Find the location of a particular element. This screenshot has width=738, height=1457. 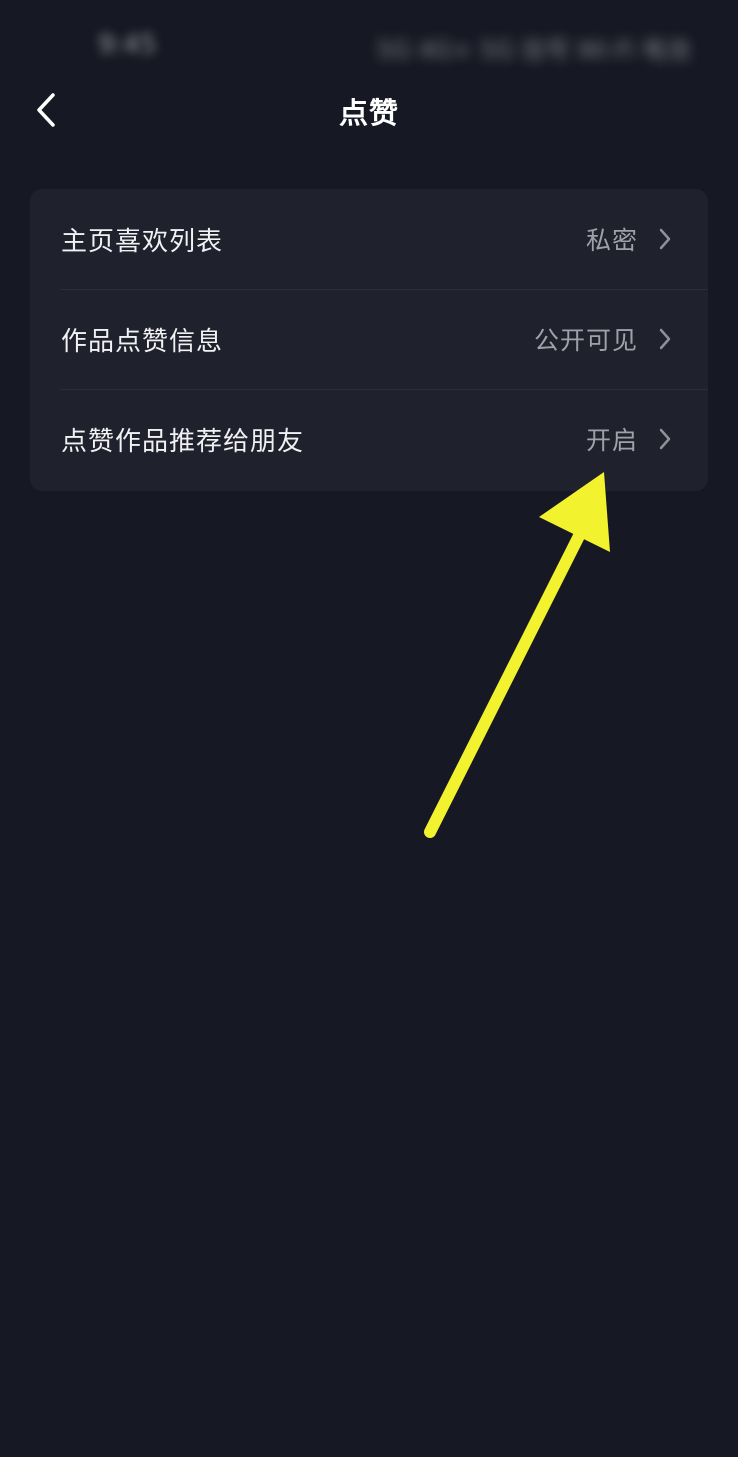

setting-label: 主页喜欢列表 is located at coordinates (142, 241).